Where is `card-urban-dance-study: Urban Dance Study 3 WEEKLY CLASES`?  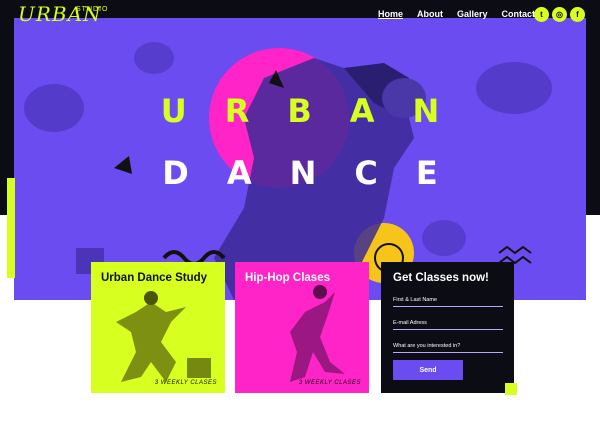 card-urban-dance-study: Urban Dance Study 3 WEEKLY CLASES is located at coordinates (158, 327).